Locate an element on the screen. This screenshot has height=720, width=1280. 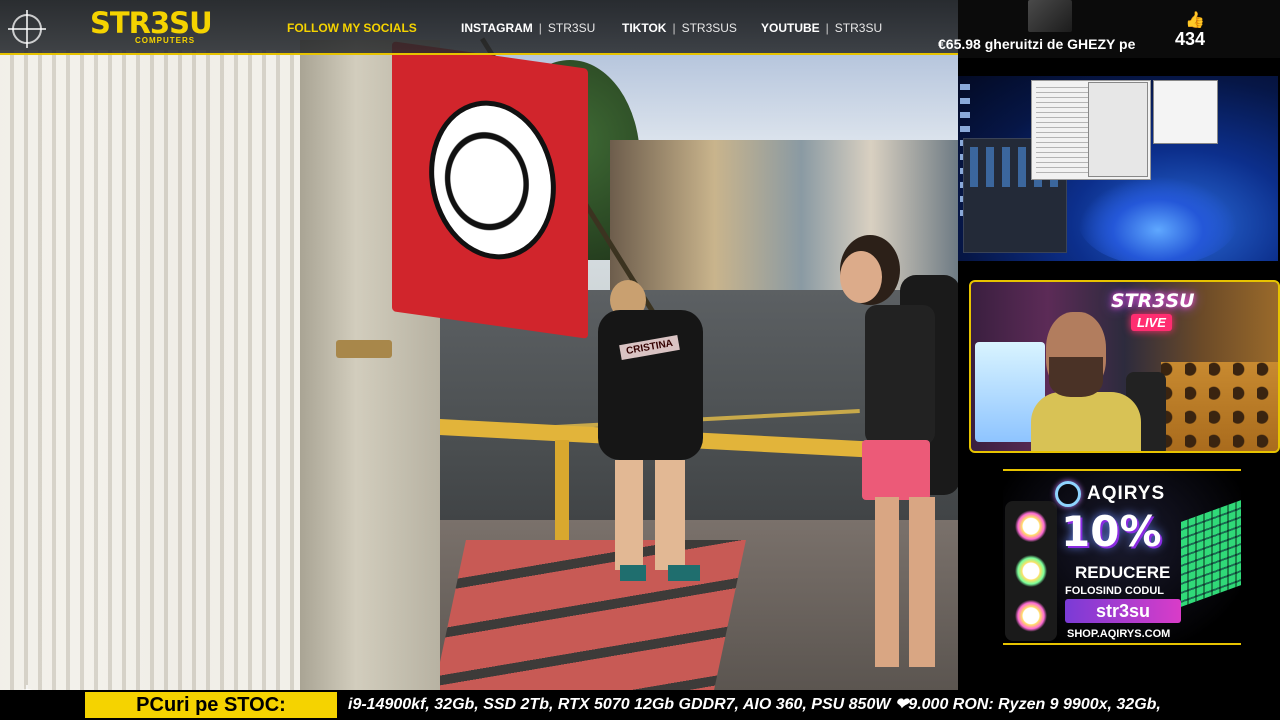
social-name: TIKTOK is located at coordinates (644, 28).